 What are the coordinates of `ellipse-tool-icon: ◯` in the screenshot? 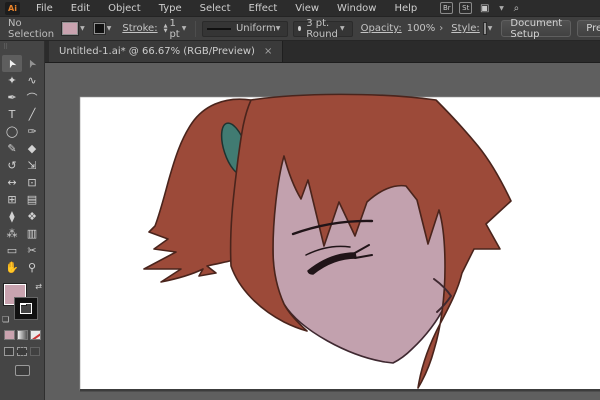 It's located at (12, 131).